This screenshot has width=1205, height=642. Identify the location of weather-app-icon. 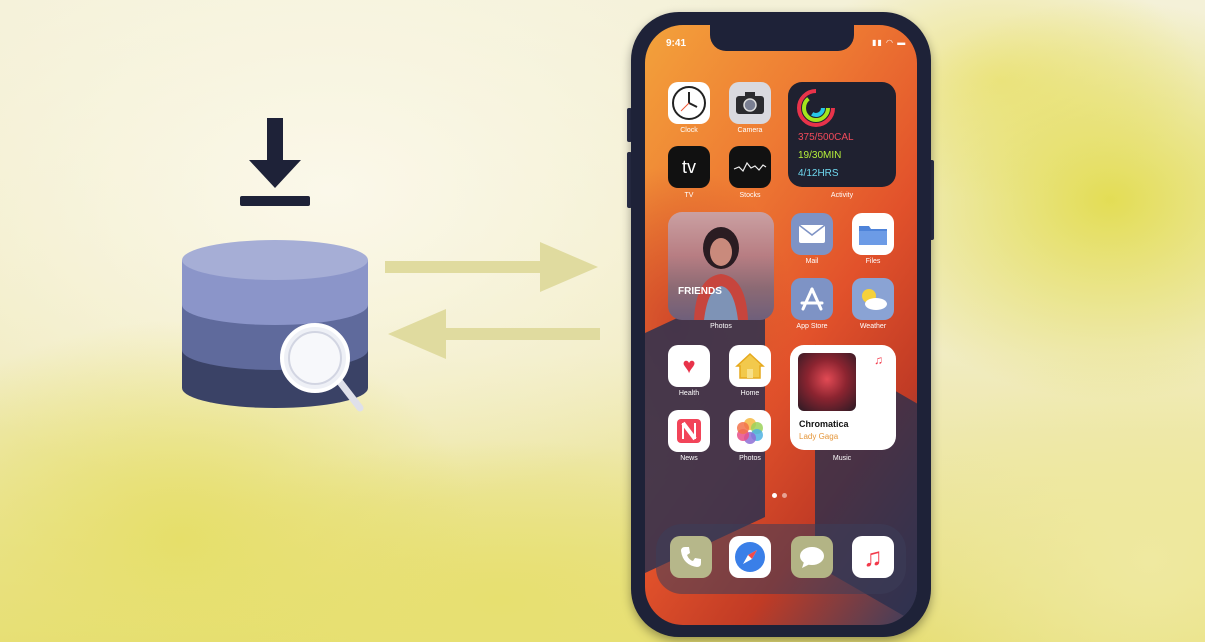
(873, 299).